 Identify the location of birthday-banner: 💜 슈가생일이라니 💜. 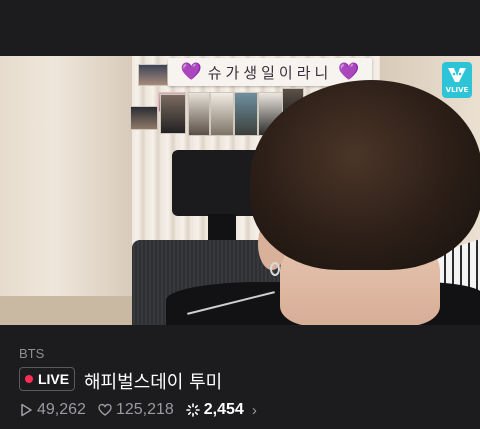
(270, 72).